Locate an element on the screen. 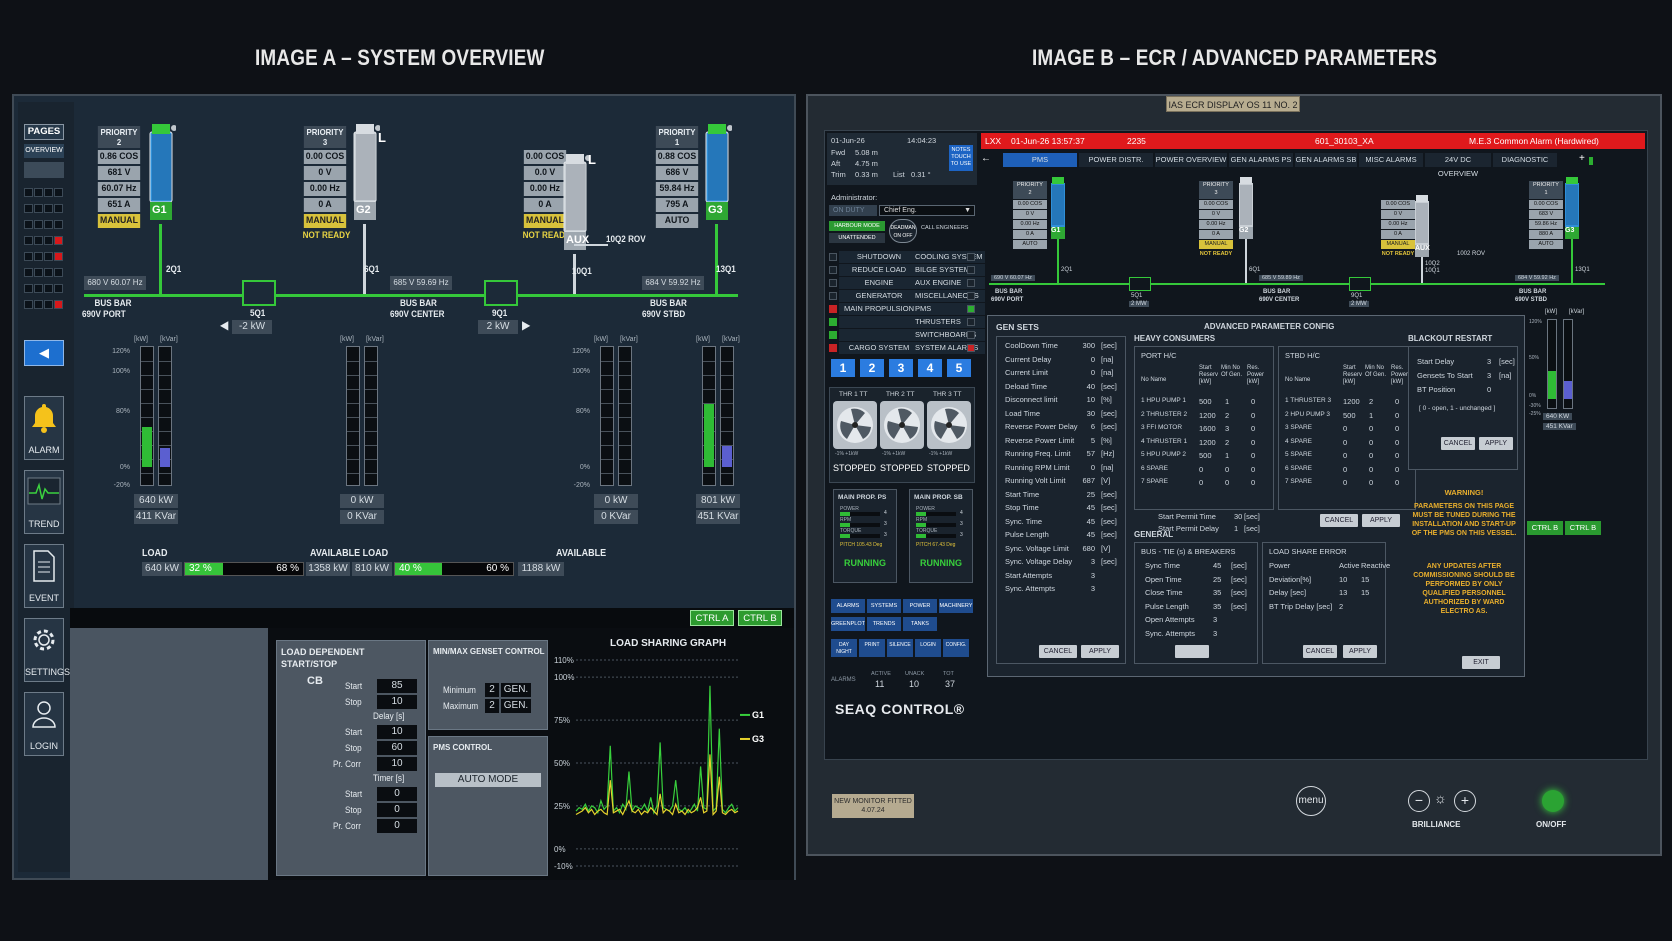 The image size is (1672, 941). blackout-apply-button: APPLY is located at coordinates (1496, 443).